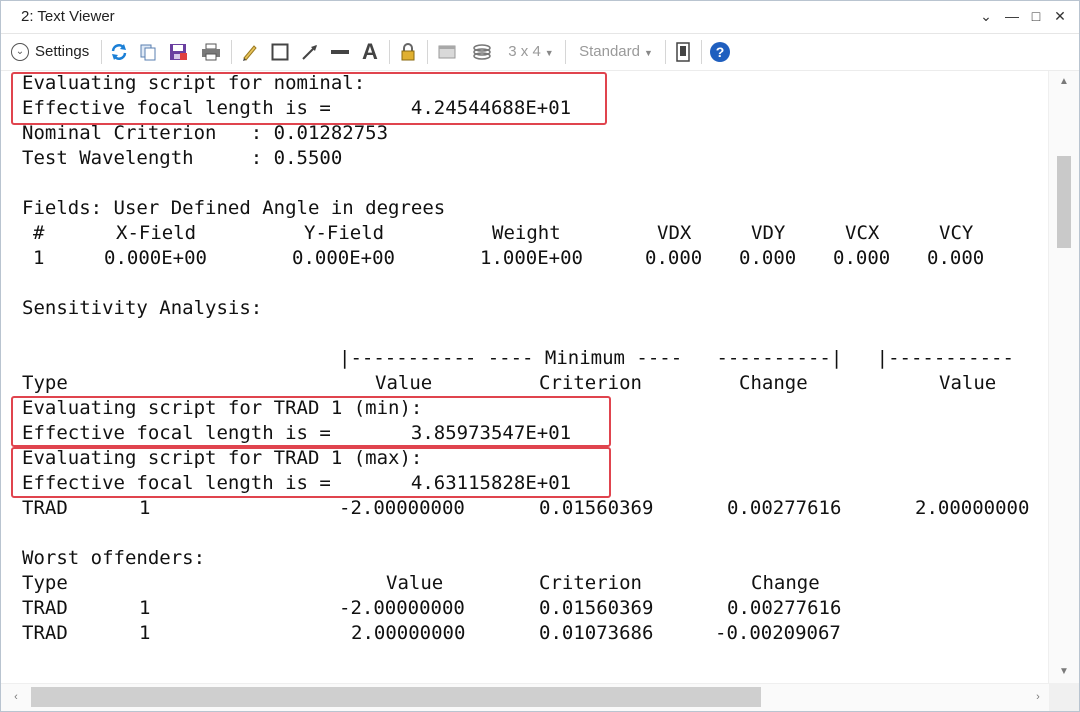 This screenshot has width=1080, height=712. I want to click on save-icon, so click(178, 52).